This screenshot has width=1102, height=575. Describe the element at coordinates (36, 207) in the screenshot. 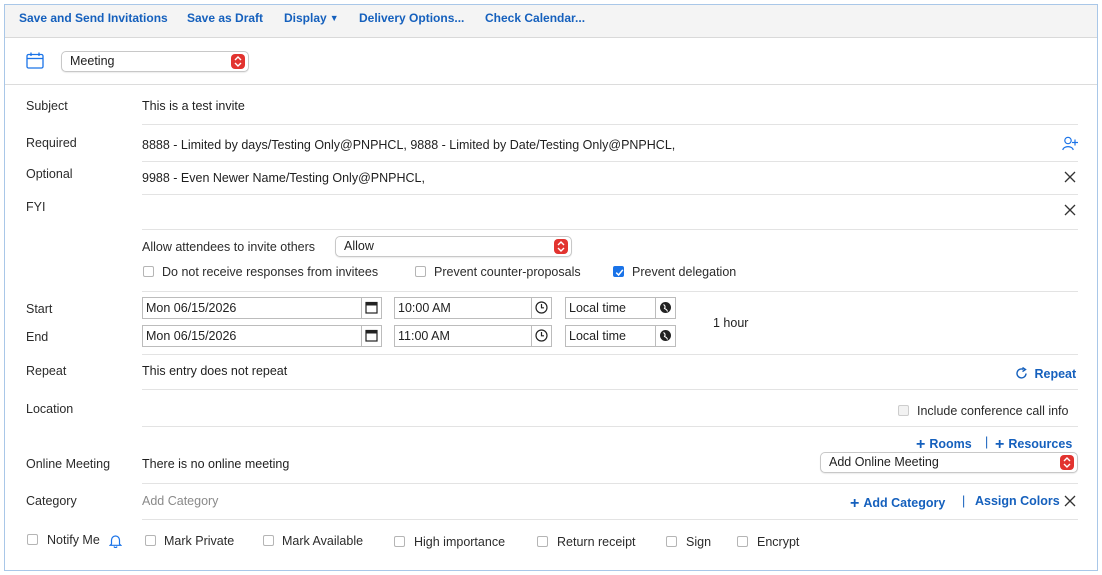

I see `fyi-label: FYI` at that location.